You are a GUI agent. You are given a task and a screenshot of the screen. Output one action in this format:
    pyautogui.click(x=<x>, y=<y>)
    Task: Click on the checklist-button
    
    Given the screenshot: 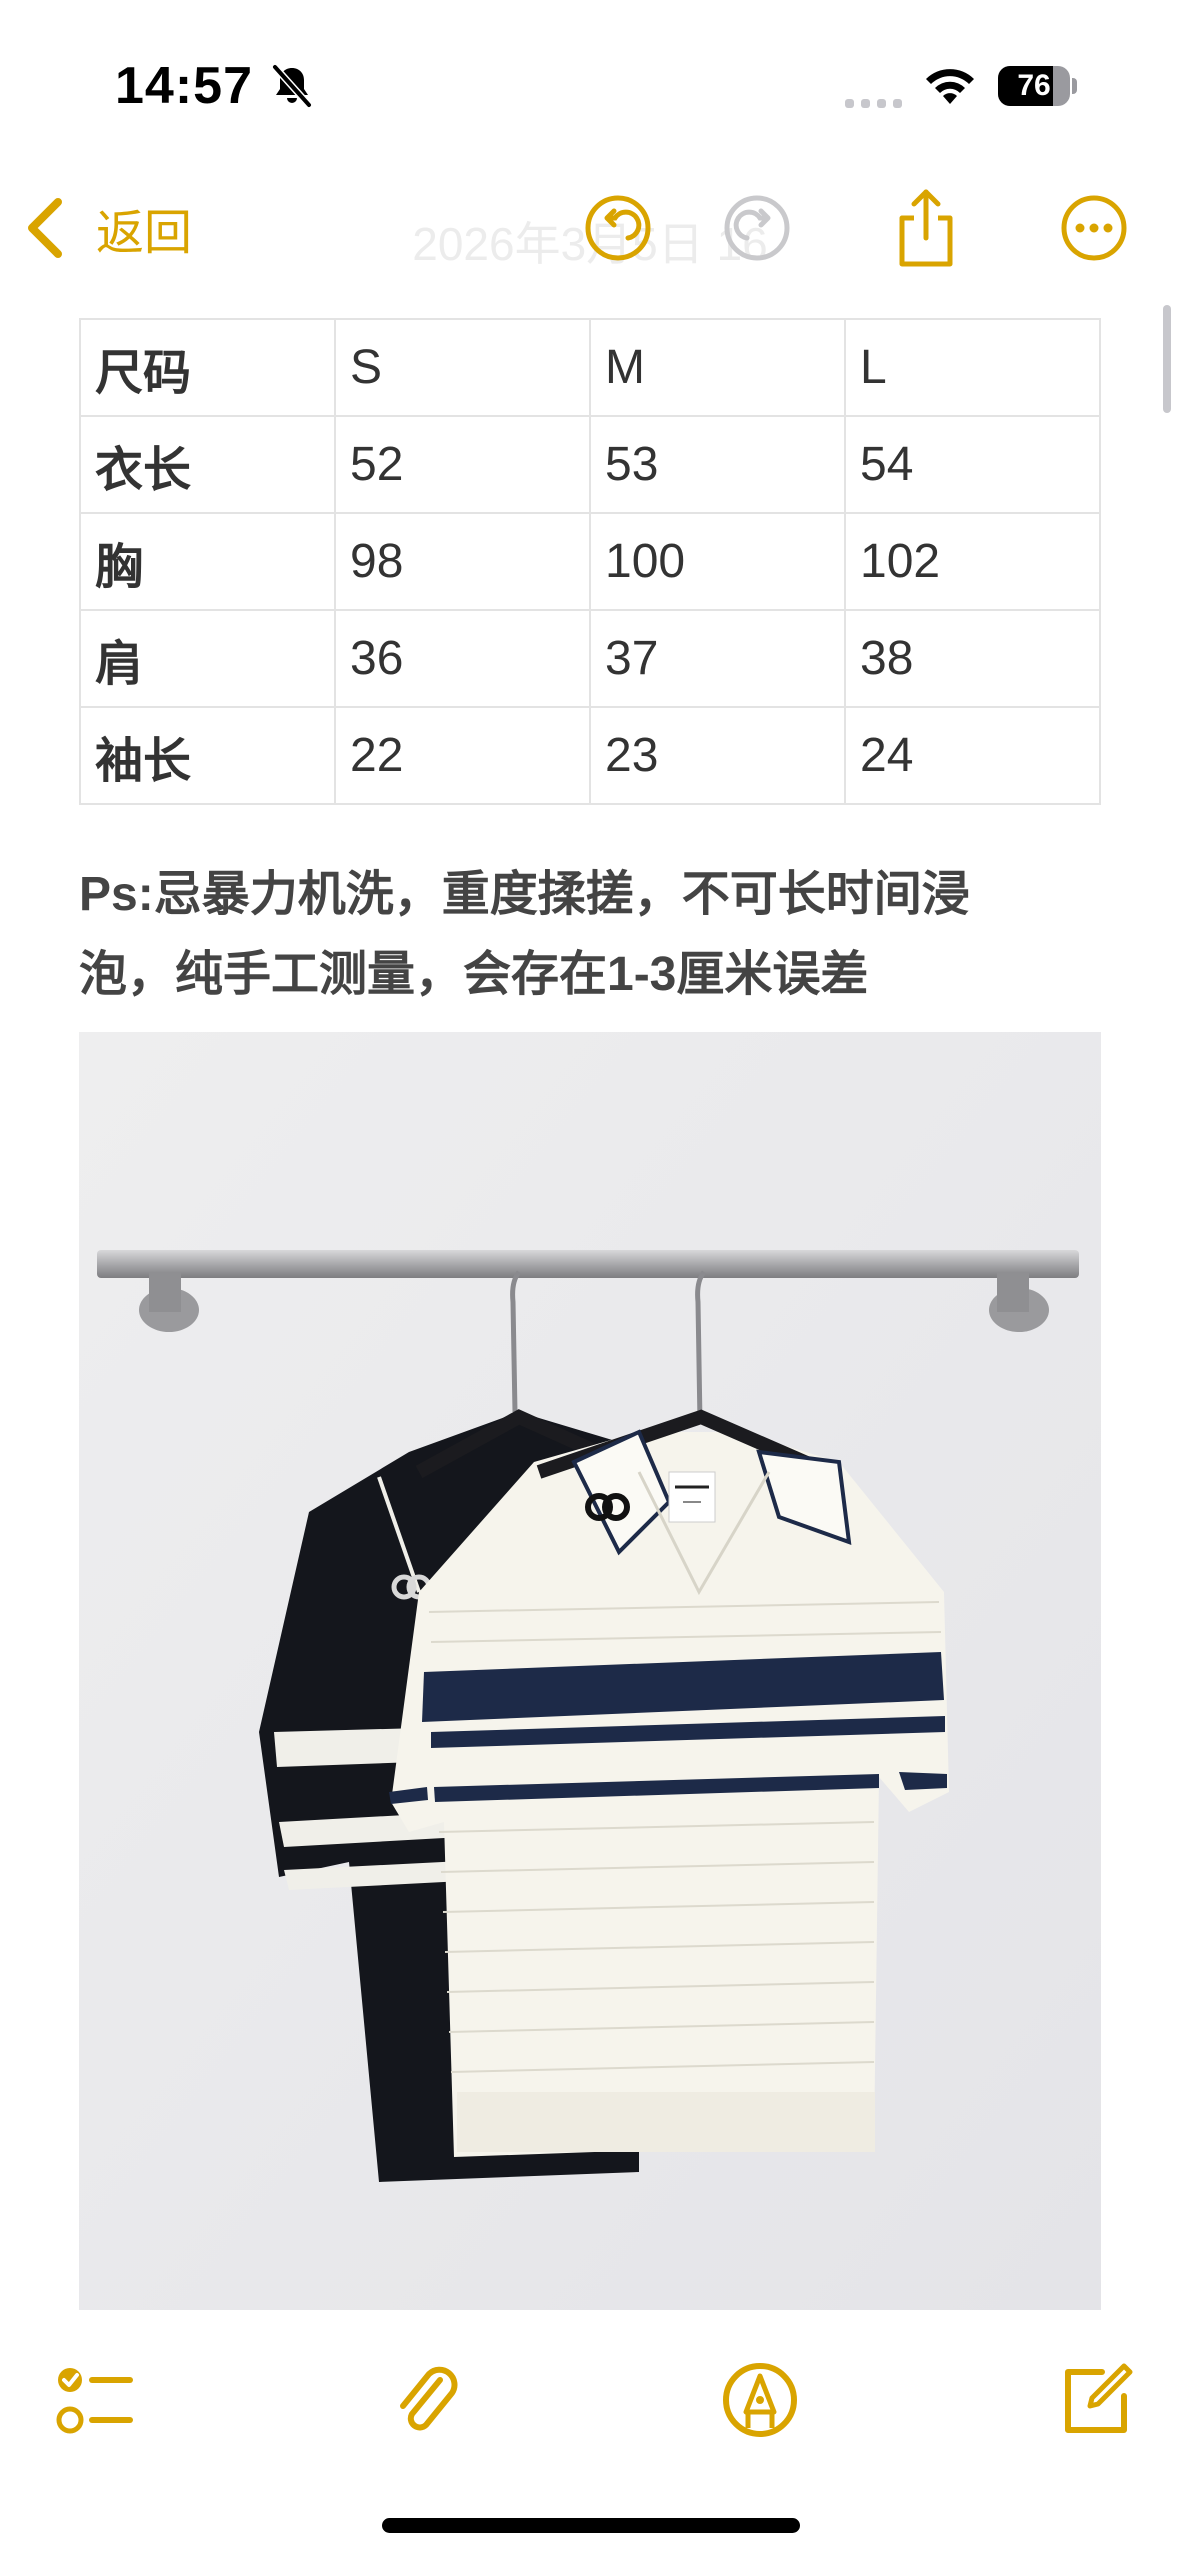 What is the action you would take?
    pyautogui.click(x=94, y=2400)
    